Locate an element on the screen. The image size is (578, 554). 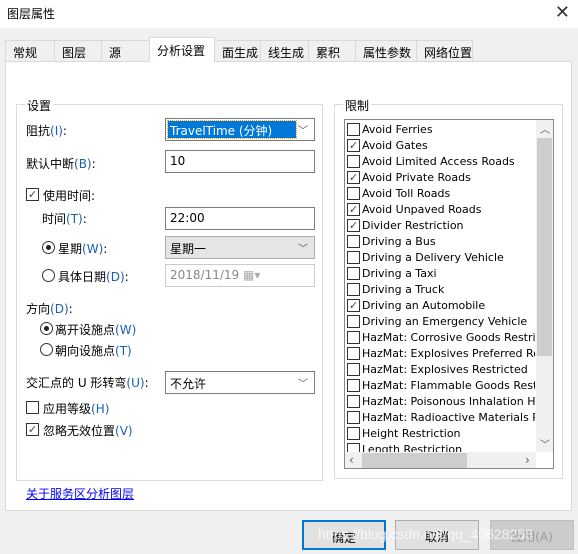
tab-2: 源 is located at coordinates (125, 50).